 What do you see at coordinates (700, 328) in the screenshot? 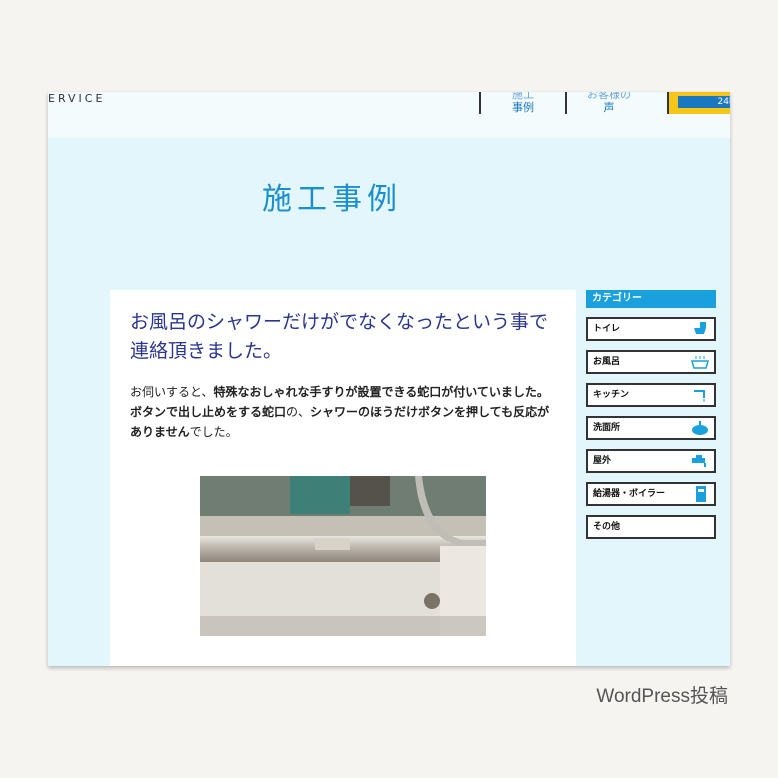
I see `toilet-icon` at bounding box center [700, 328].